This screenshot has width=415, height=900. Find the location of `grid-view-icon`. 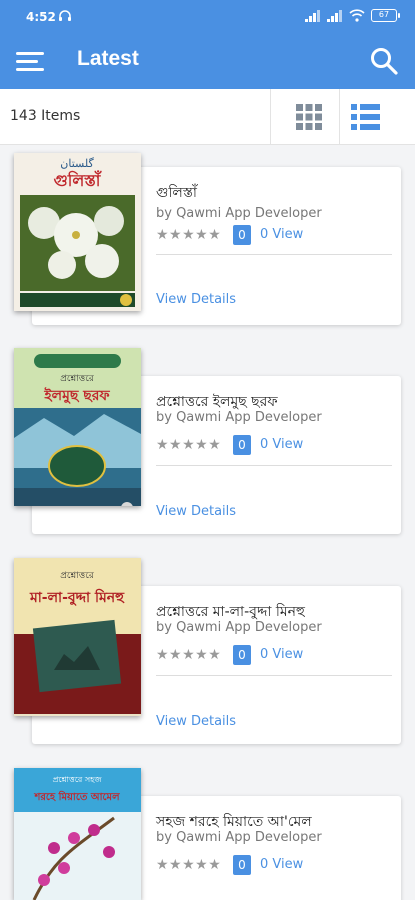

grid-view-icon is located at coordinates (309, 117).